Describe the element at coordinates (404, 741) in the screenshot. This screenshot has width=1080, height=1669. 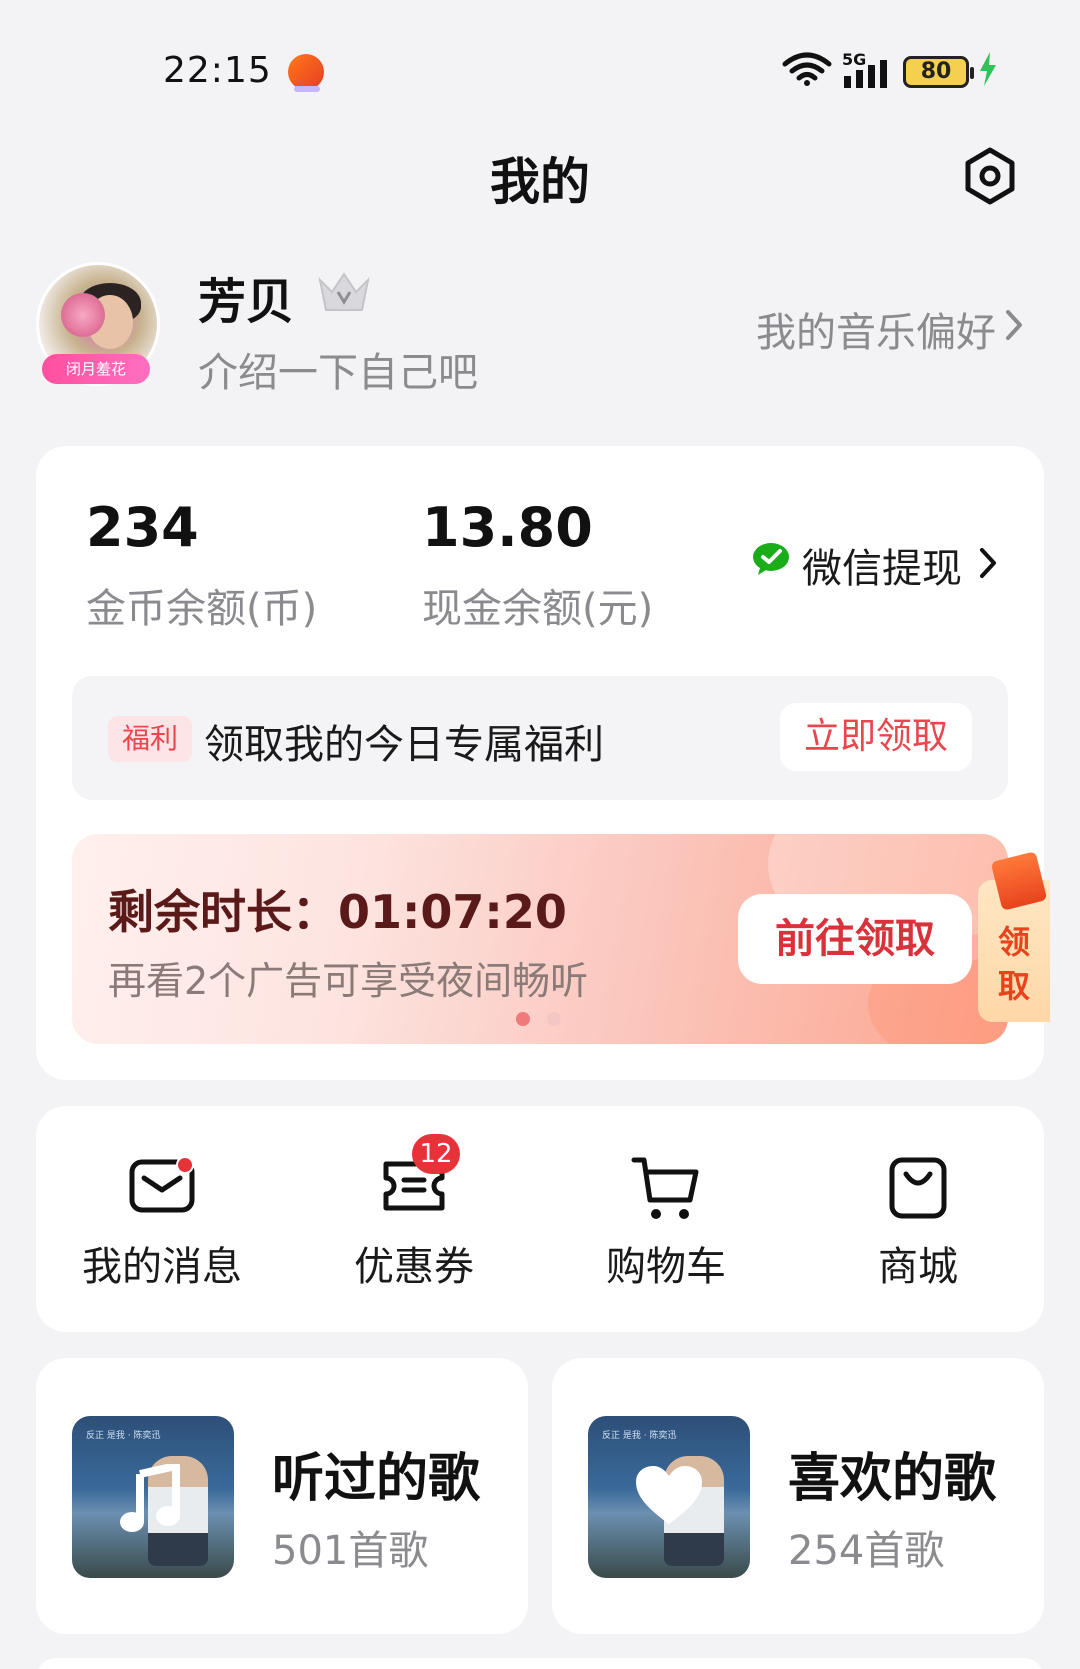
I see `welfare-text: 领取我的今日专属福利` at that location.